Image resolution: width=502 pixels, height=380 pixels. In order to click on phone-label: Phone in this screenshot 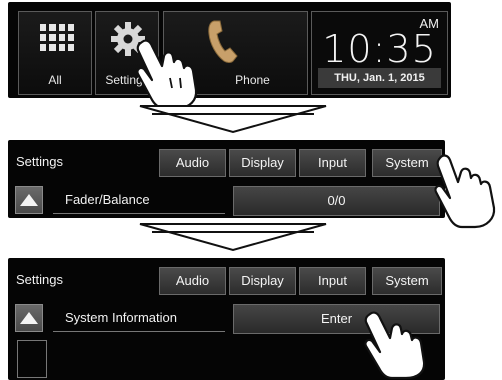, I will do `click(252, 80)`.